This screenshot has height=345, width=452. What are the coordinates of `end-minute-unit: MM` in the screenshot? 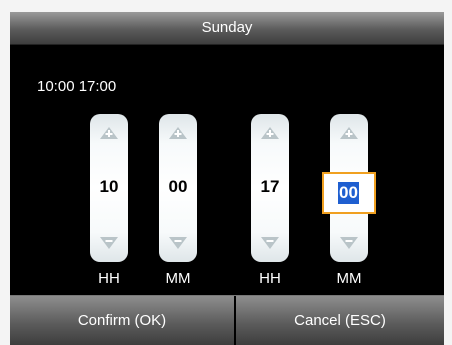 It's located at (349, 278).